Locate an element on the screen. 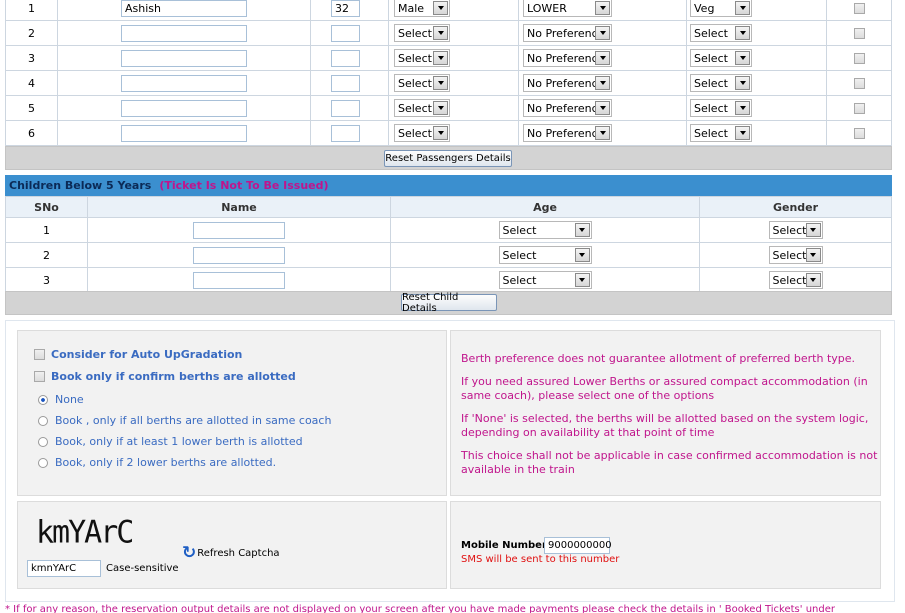 The image size is (905, 613). reset-child-button: Reset Child Details is located at coordinates (449, 303).